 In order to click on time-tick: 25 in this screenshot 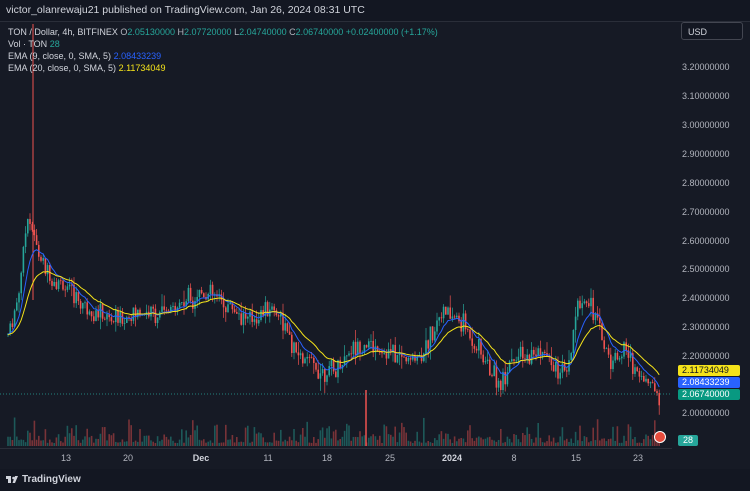, I will do `click(390, 458)`.